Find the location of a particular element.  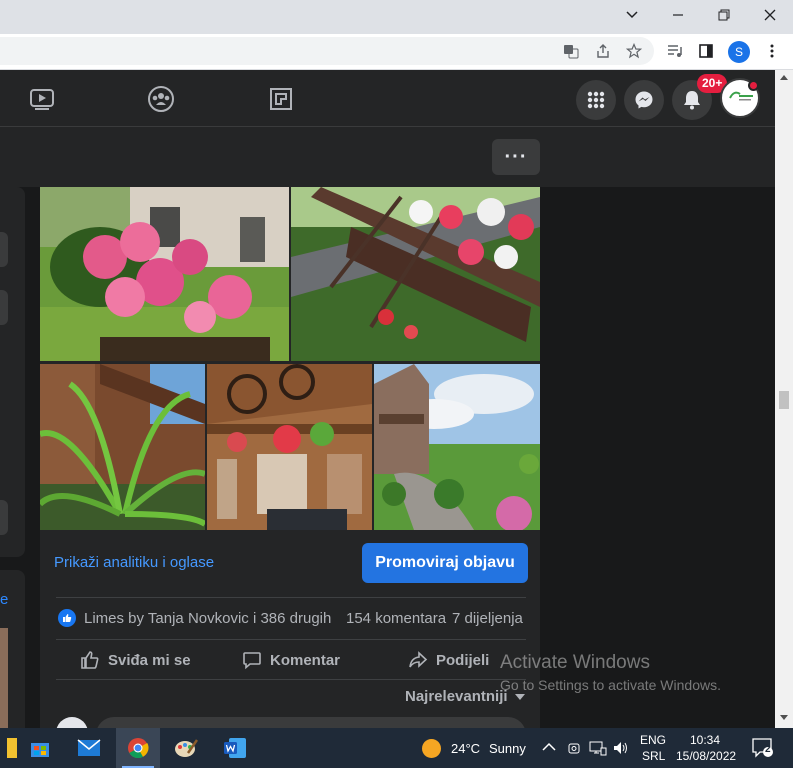

browser-title-bar is located at coordinates (396, 17).